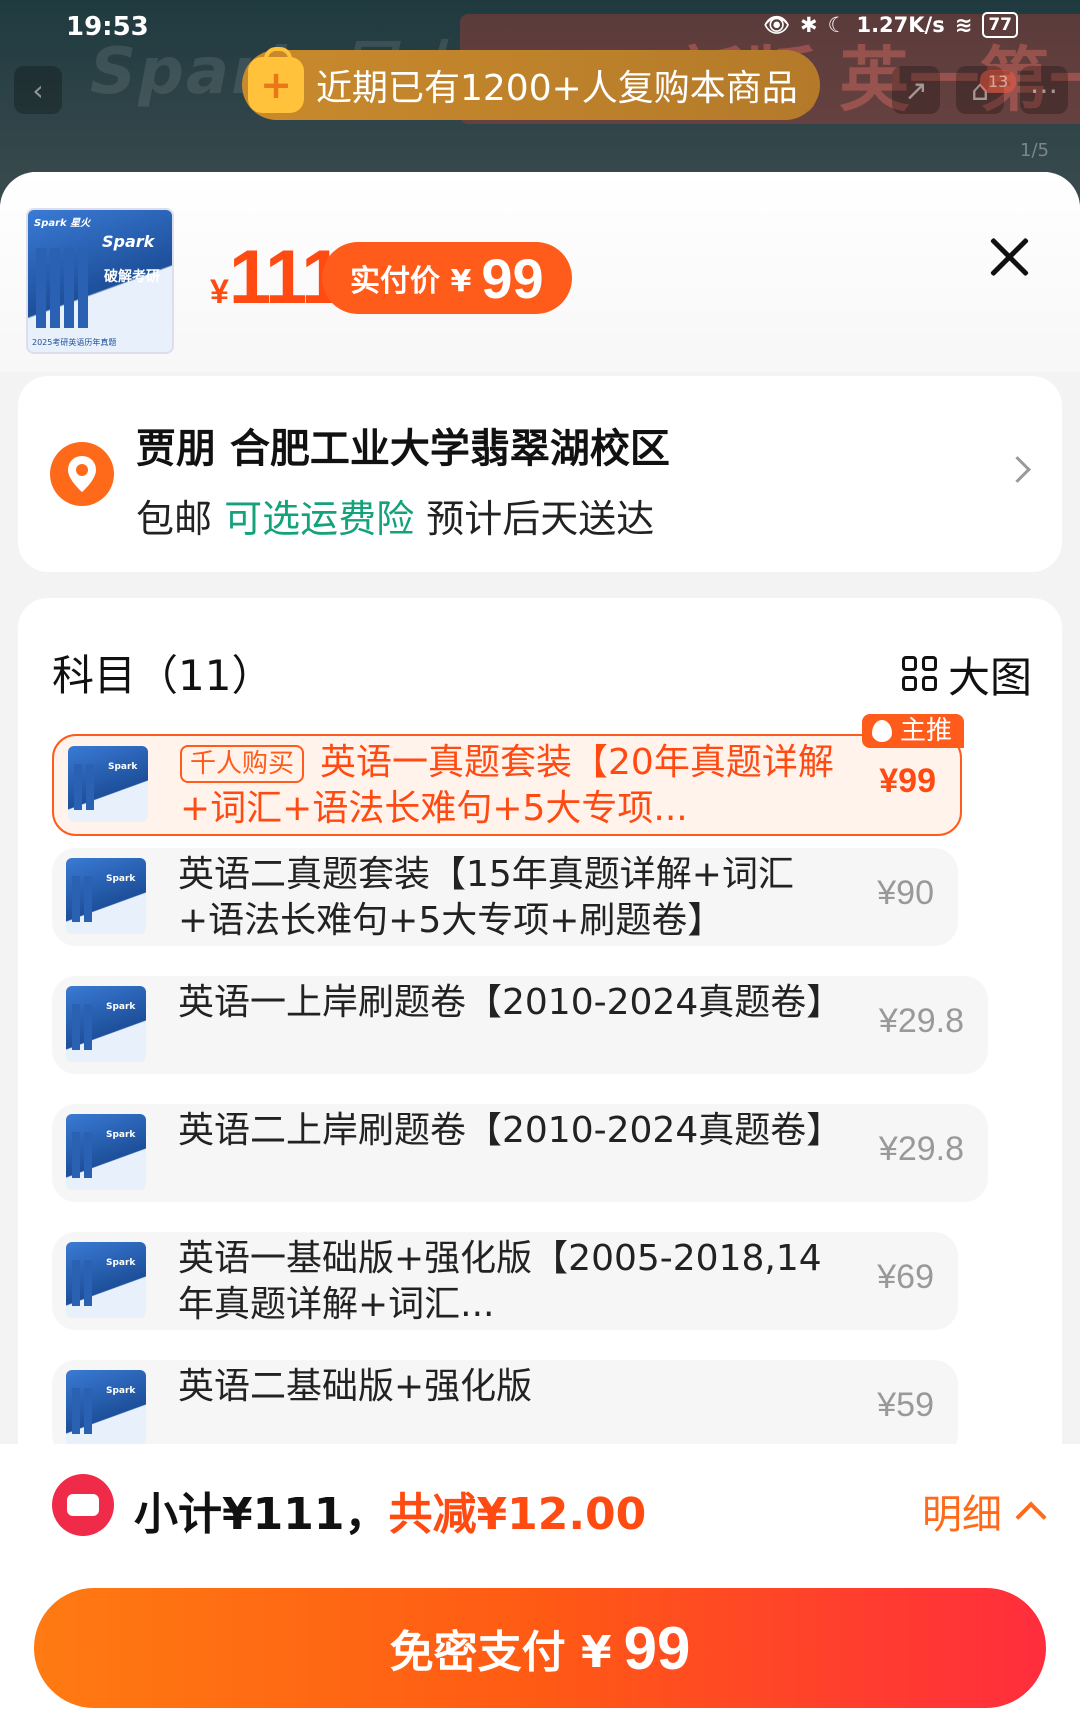 This screenshot has height=1728, width=1080. I want to click on item-price: ¥59, so click(905, 1405).